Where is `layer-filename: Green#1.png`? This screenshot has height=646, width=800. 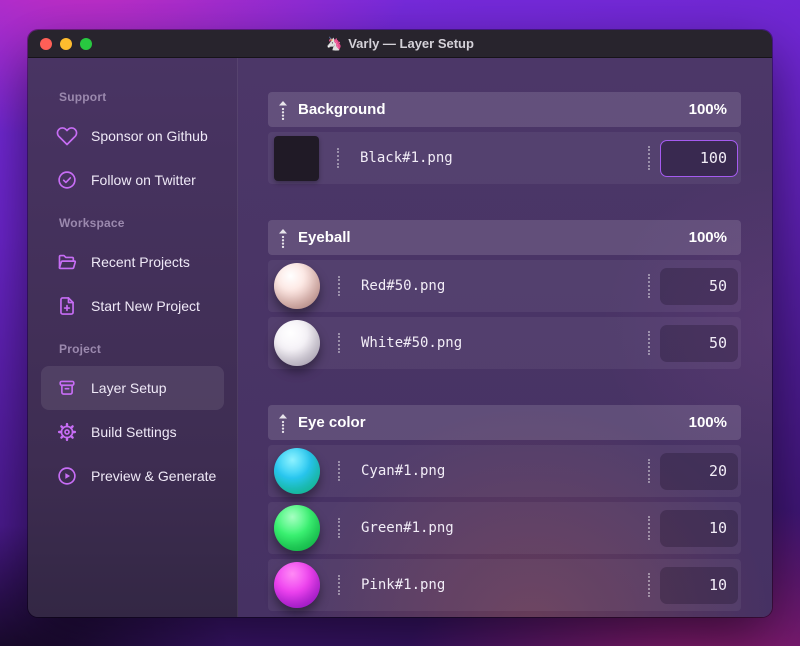
layer-filename: Green#1.png is located at coordinates (407, 528).